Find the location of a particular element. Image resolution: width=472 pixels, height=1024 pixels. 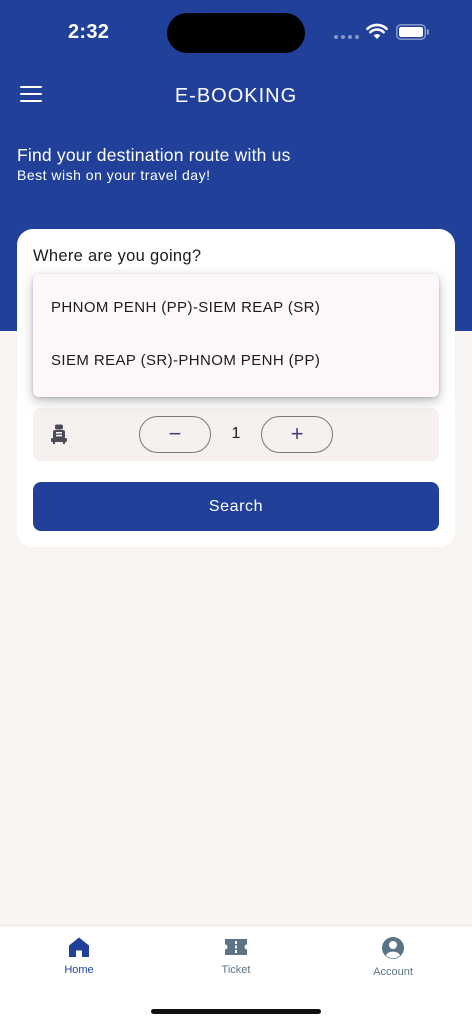

account-icon is located at coordinates (393, 948).